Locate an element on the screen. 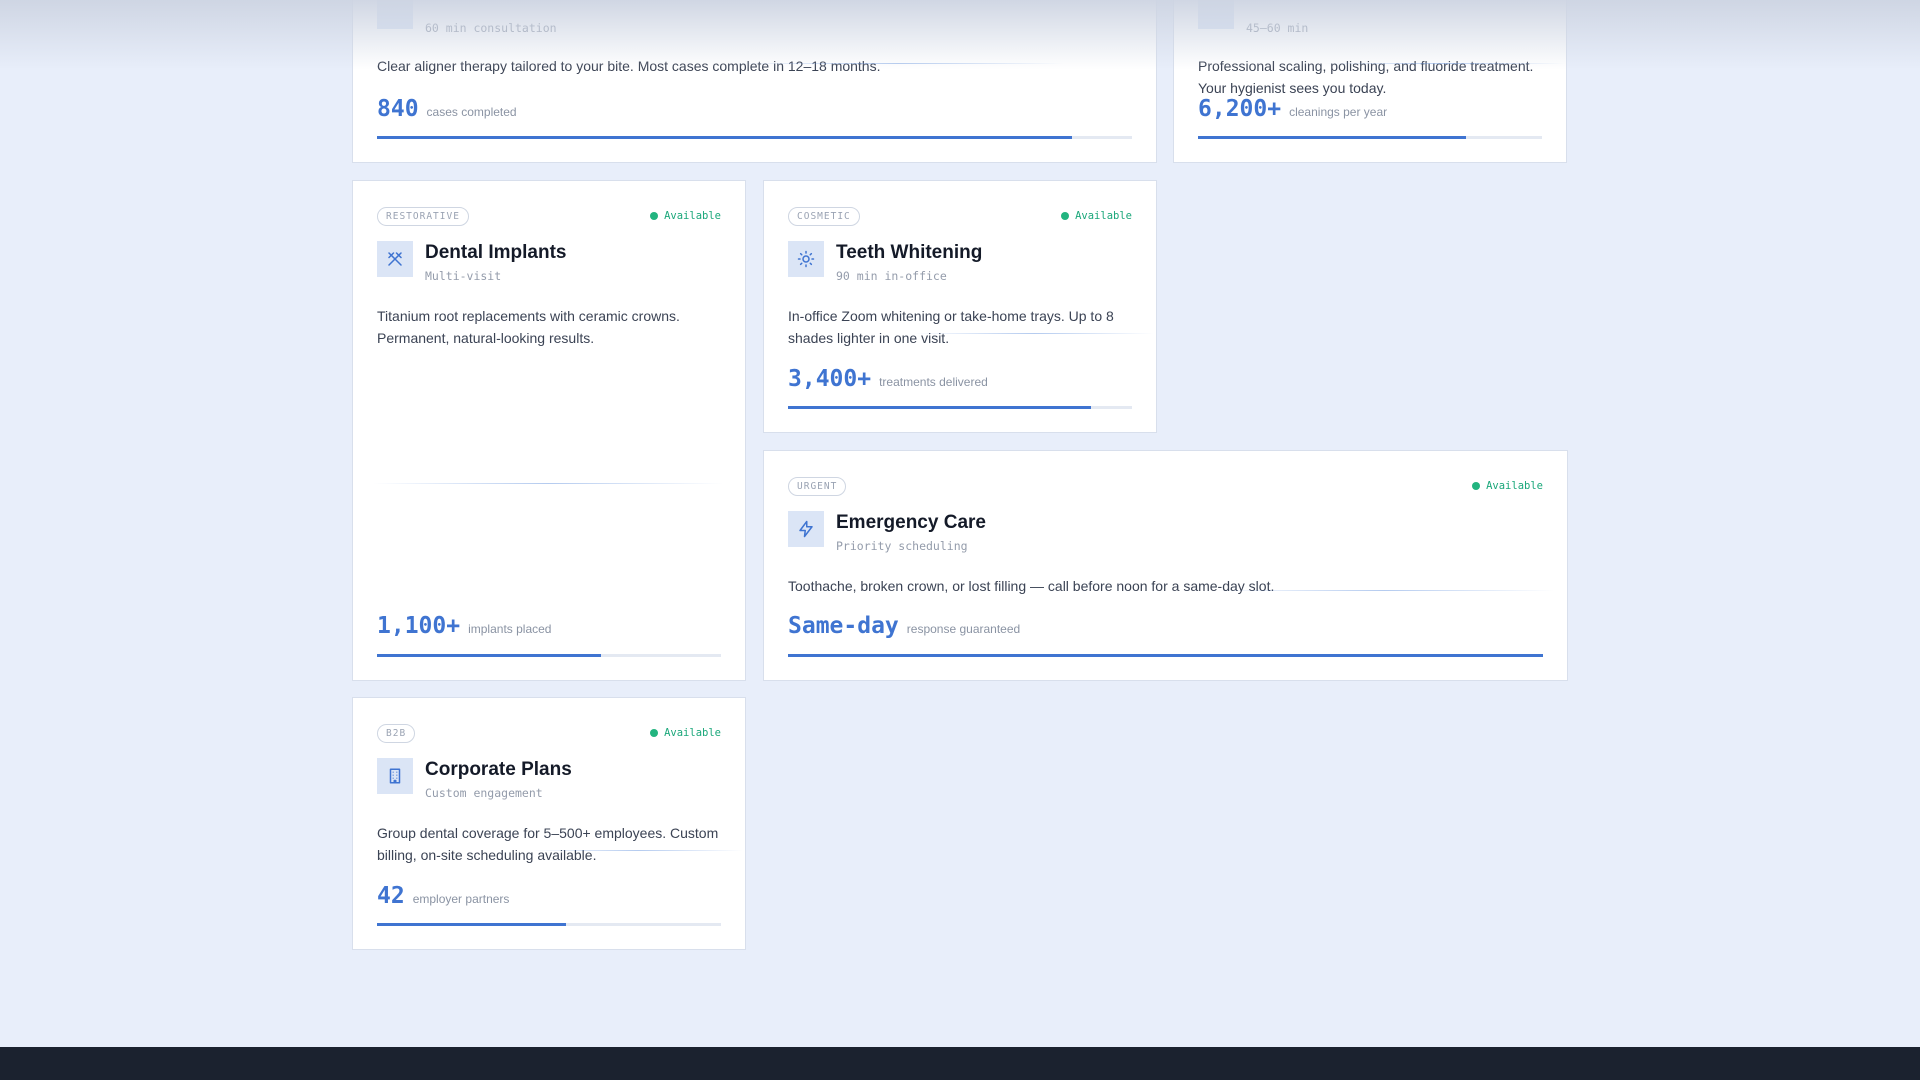  card-subtitle: 90 min in-office is located at coordinates (891, 276).